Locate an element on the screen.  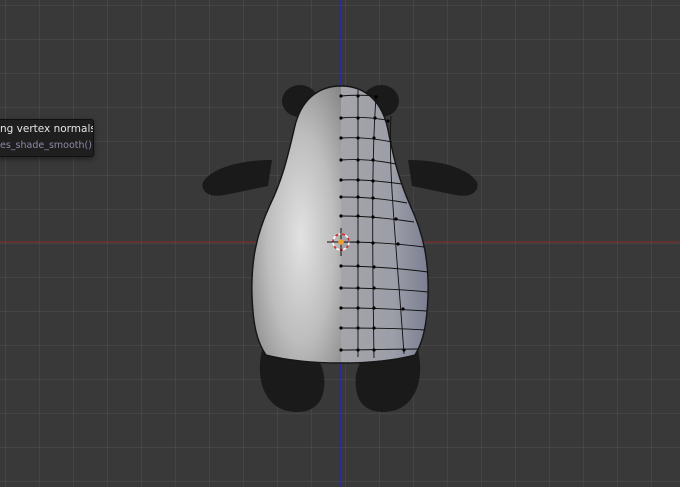
left-arm is located at coordinates (237, 178).